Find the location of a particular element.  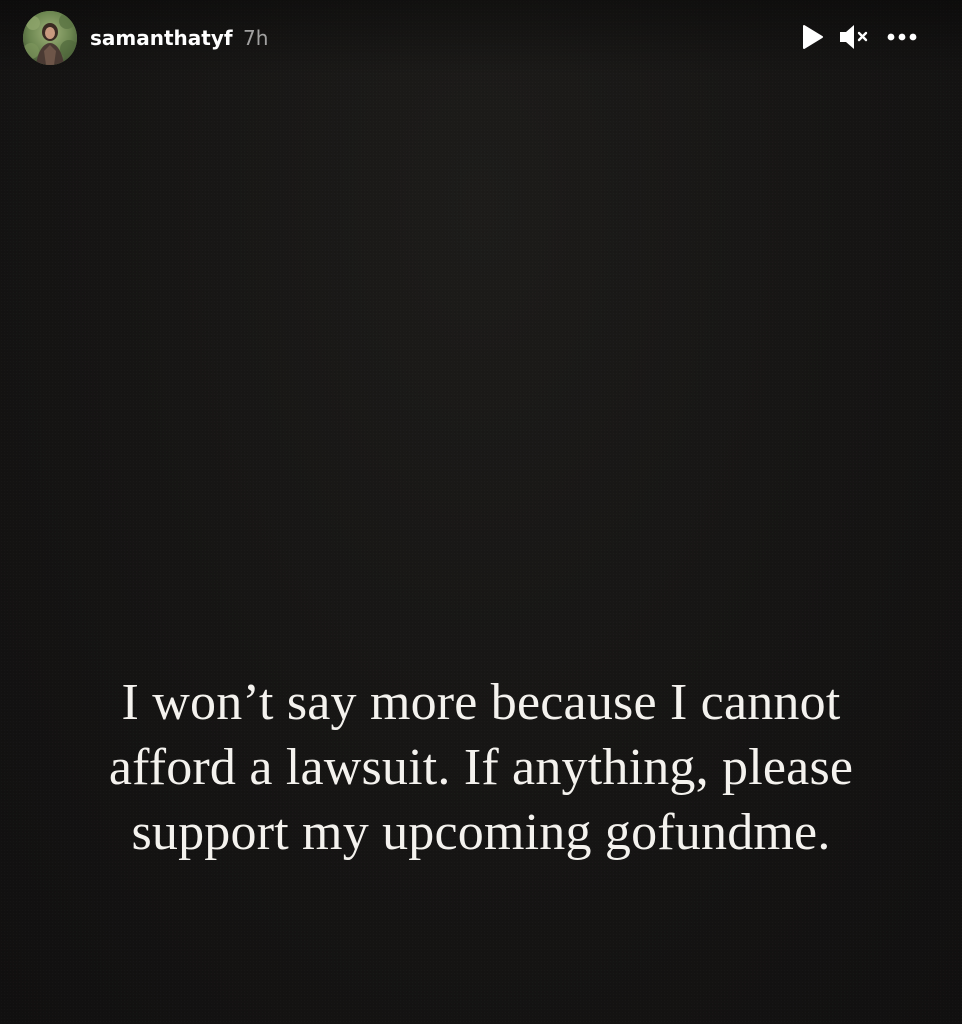

play-icon is located at coordinates (813, 37).